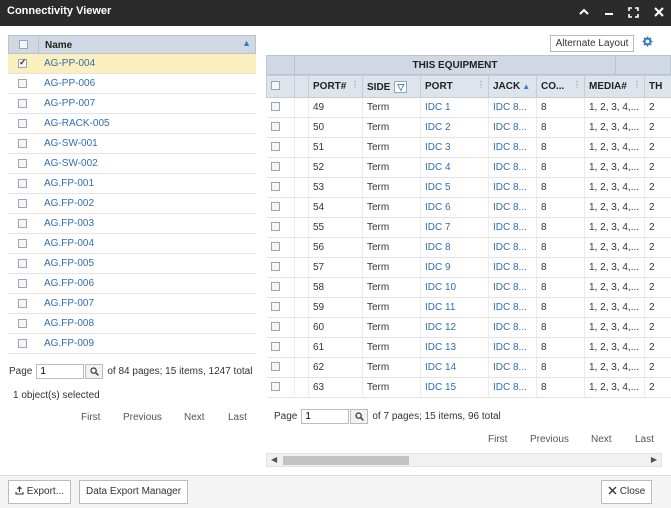  Describe the element at coordinates (69, 263) in the screenshot. I see `equipment-link: AG.FP-005` at that location.